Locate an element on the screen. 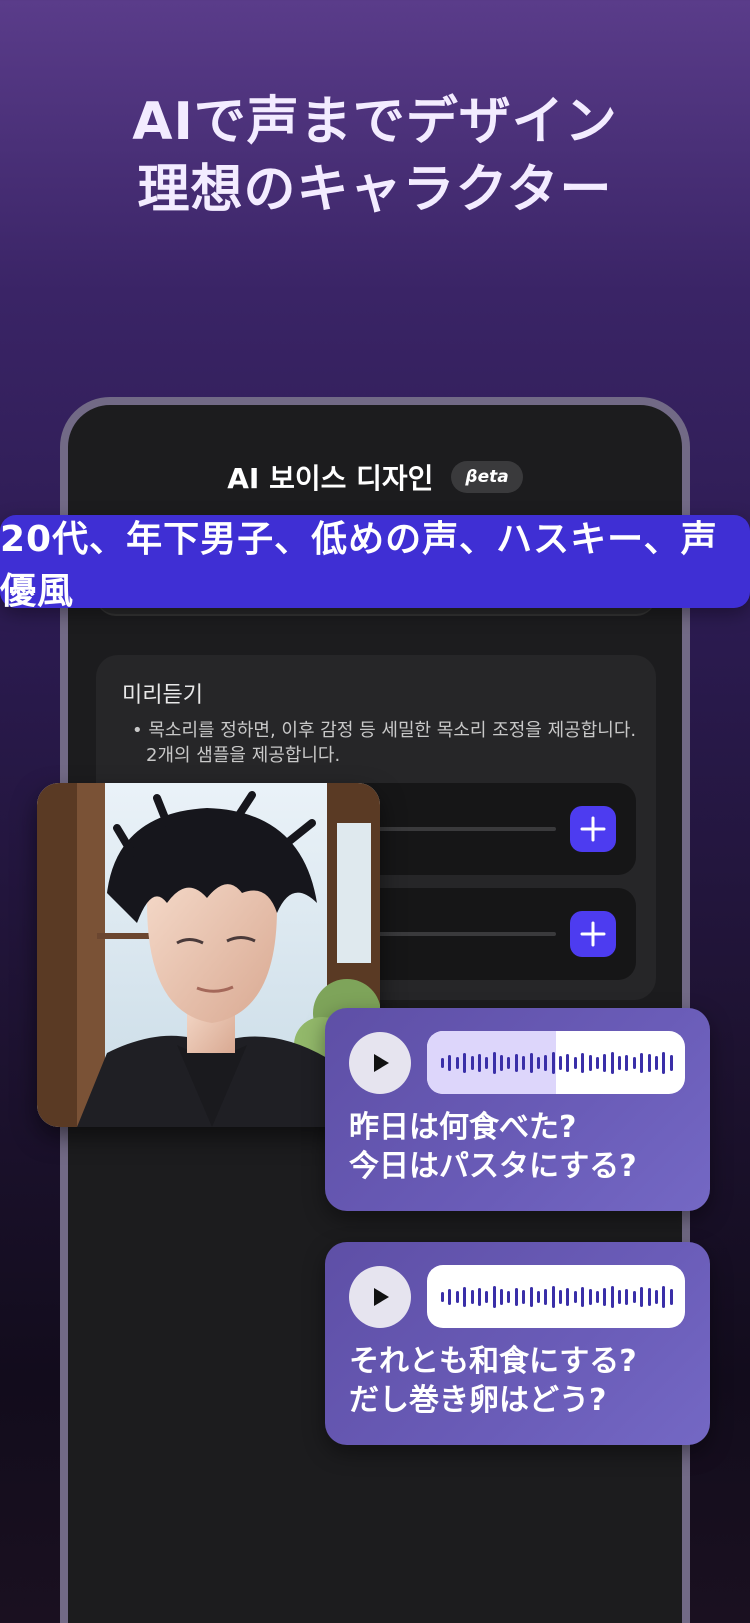 The width and height of the screenshot is (750, 1623). headline-line-2: 理想のキャラクター is located at coordinates (375, 190).